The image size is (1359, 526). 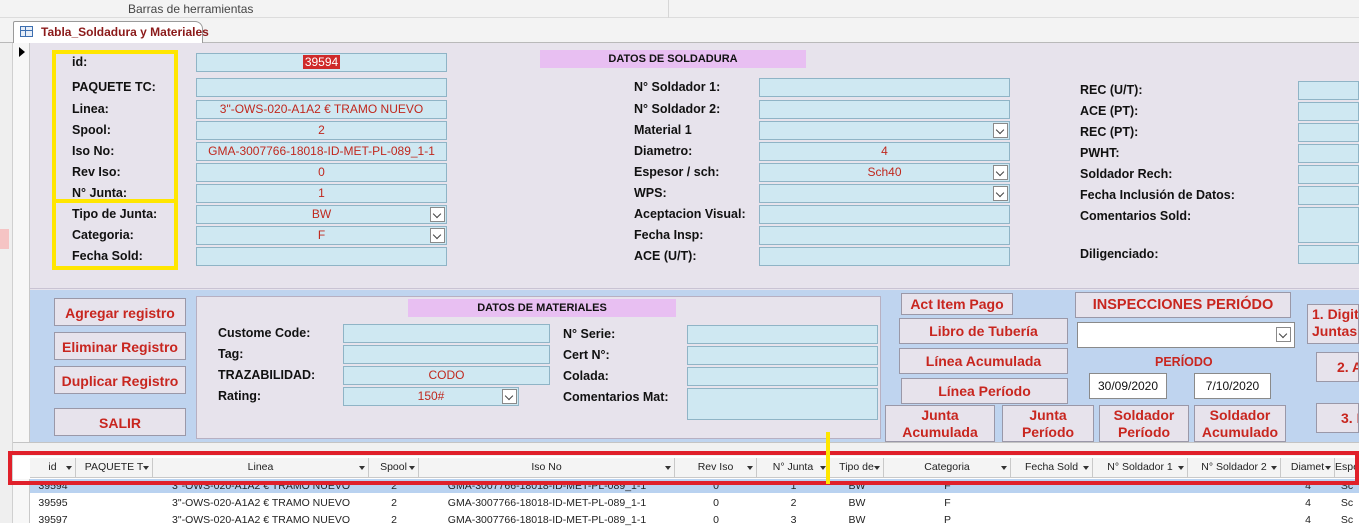 What do you see at coordinates (321, 62) in the screenshot?
I see `id-field: 39594` at bounding box center [321, 62].